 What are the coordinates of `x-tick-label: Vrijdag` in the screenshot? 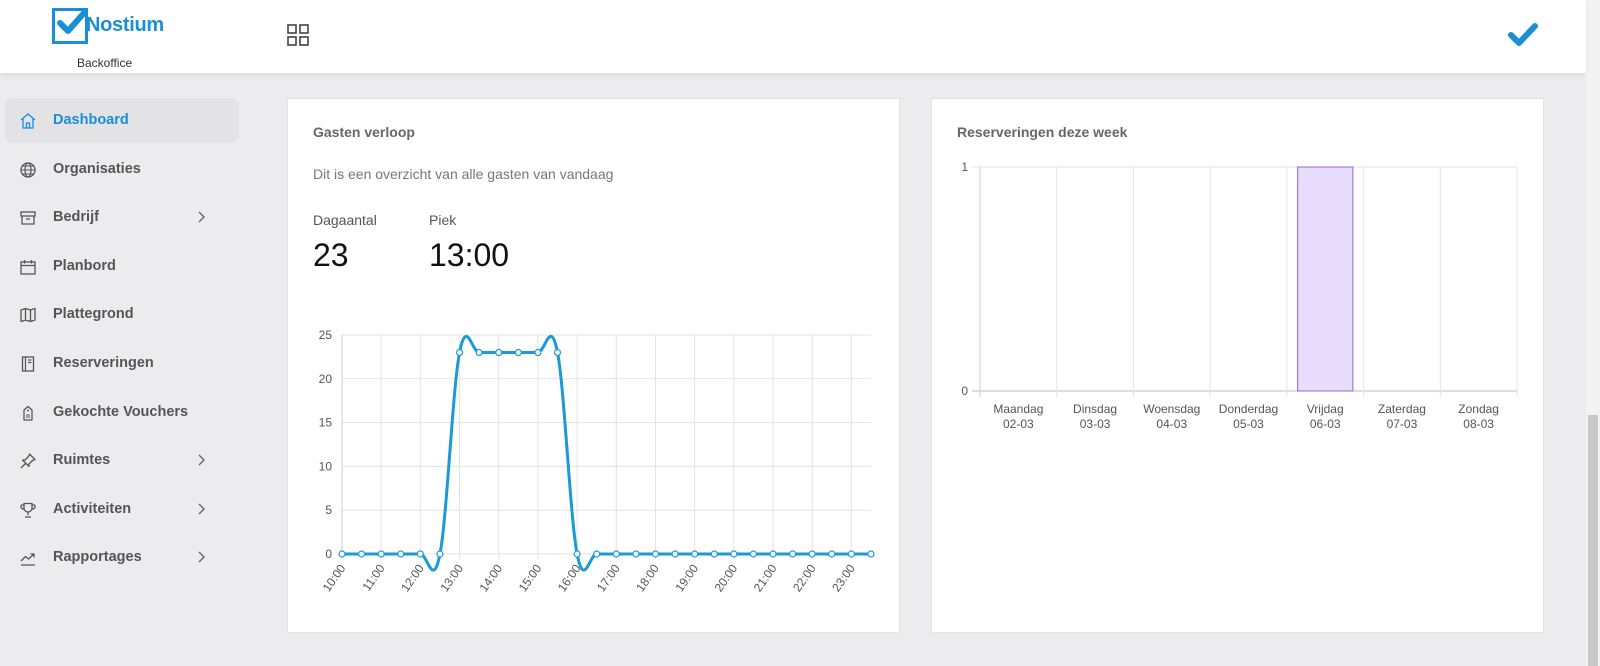 It's located at (1325, 409).